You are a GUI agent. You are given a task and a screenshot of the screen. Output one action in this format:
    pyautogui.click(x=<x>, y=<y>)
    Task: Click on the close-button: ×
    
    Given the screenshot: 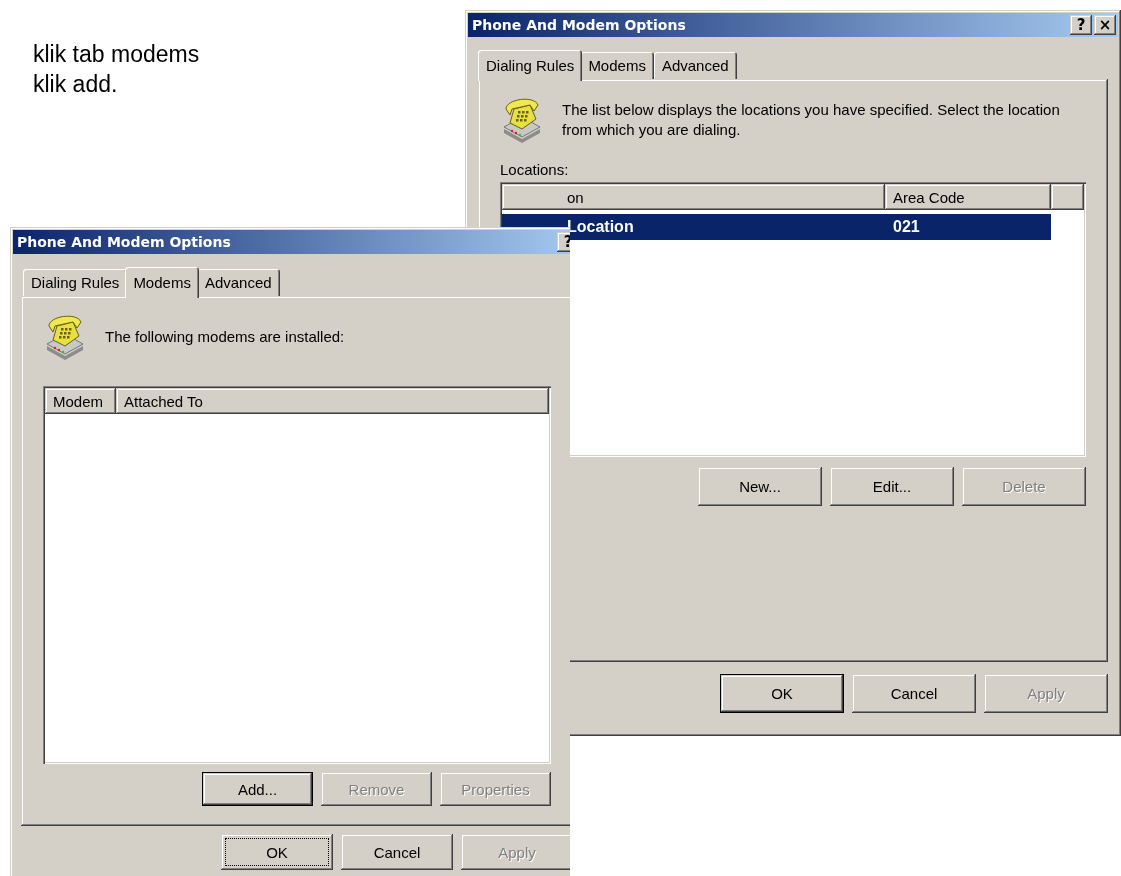 What is the action you would take?
    pyautogui.click(x=1105, y=25)
    